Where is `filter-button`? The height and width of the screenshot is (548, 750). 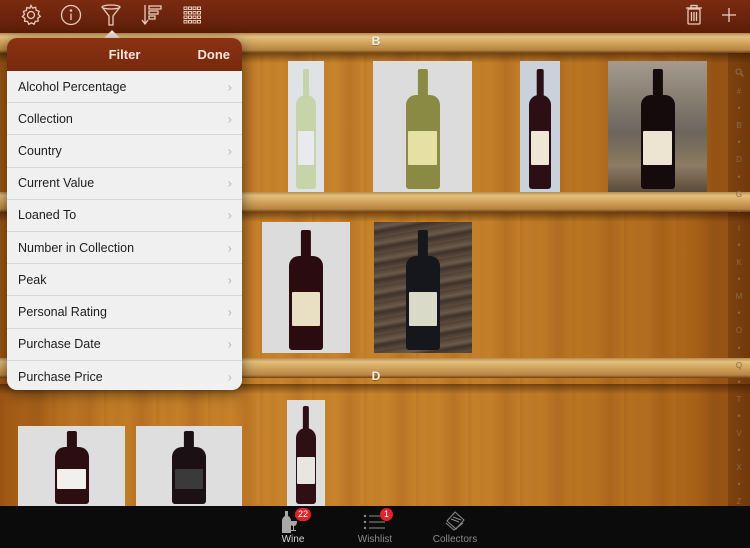
filter-button is located at coordinates (111, 17).